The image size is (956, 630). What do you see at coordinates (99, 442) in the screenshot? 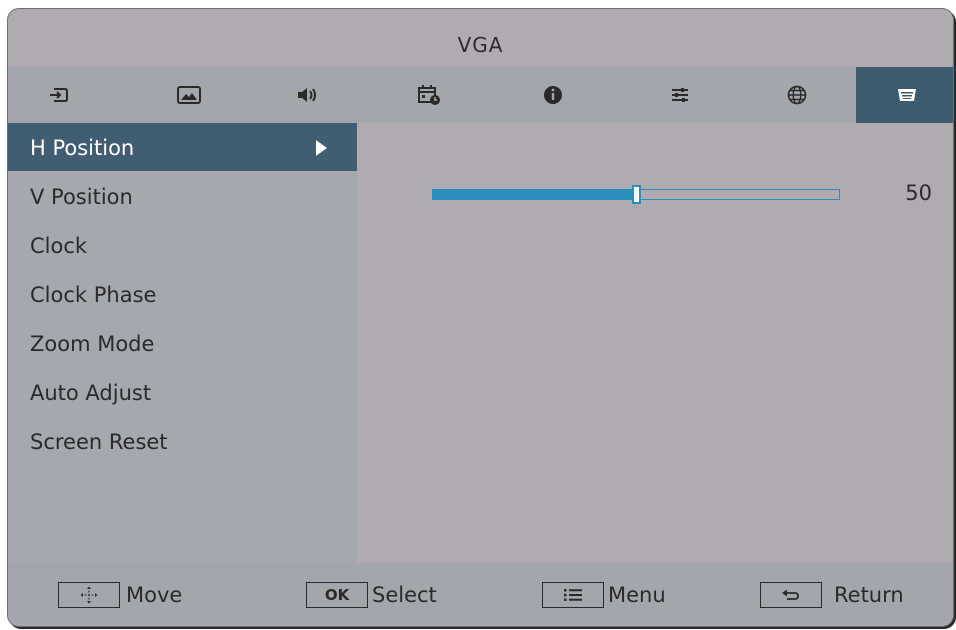
I see `menu-item-label: Screen Reset` at bounding box center [99, 442].